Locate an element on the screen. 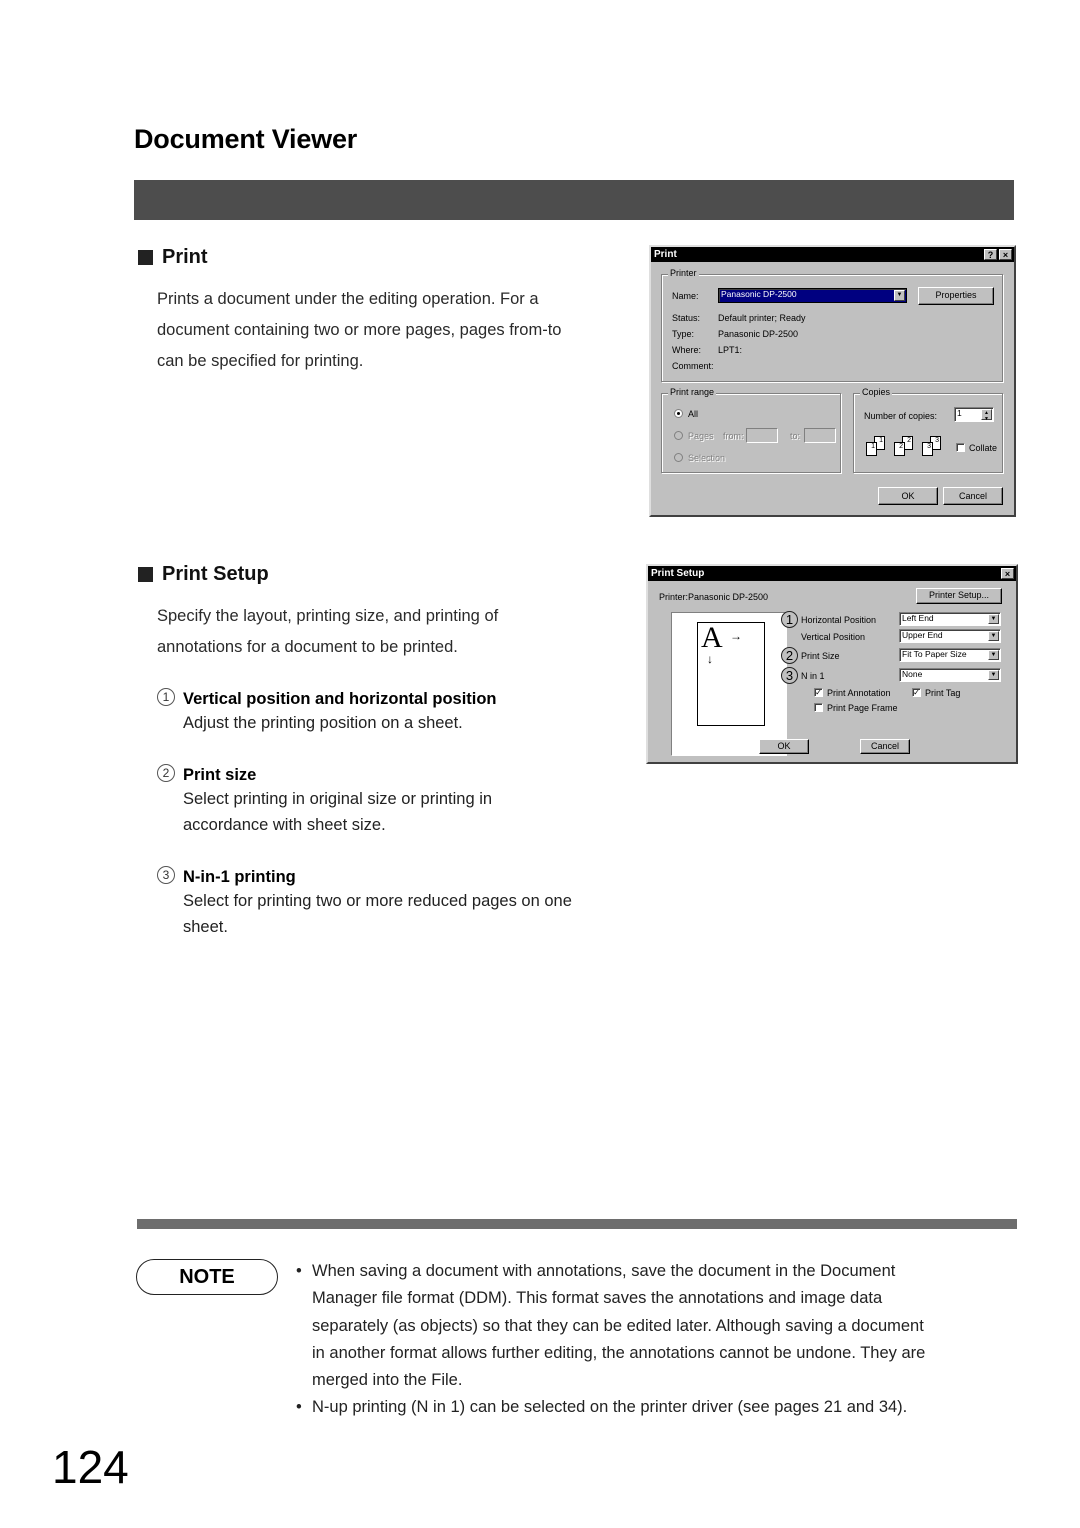  collate-label: Collate is located at coordinates (983, 448).